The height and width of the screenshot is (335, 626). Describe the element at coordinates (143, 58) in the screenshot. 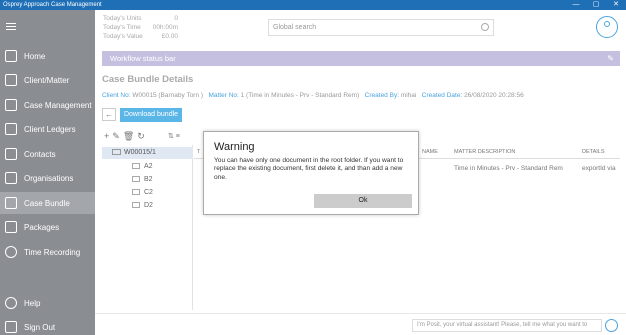

I see `workflow-label: Workflow status bar` at that location.